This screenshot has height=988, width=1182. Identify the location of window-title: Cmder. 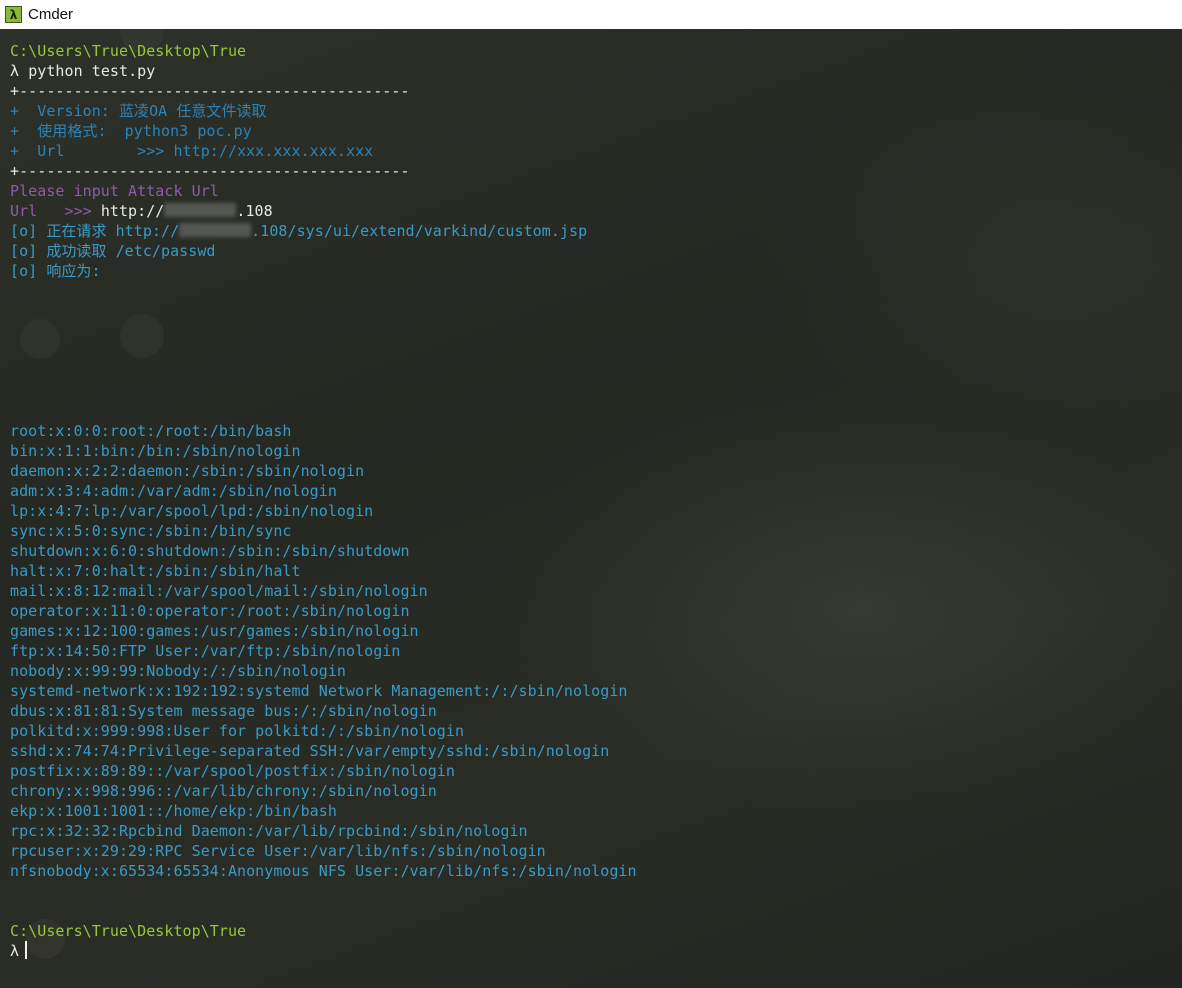
(51, 14).